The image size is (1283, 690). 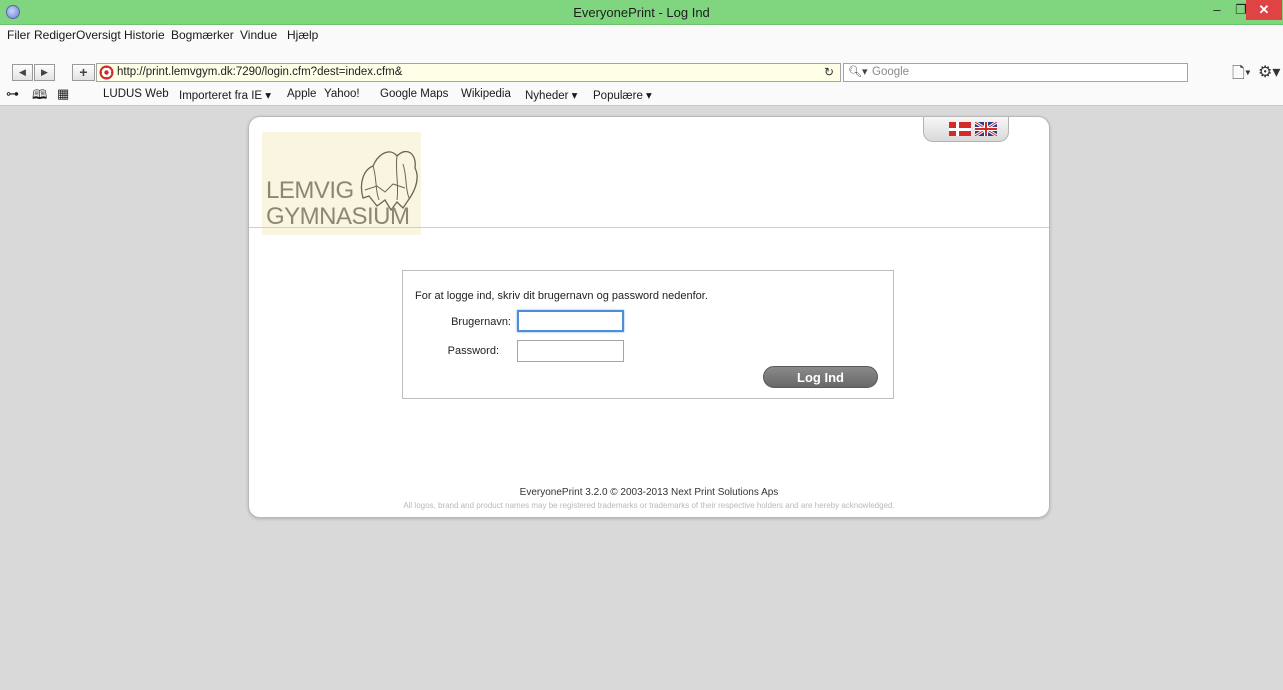 I want to click on bookmark-populaere: Populære ▾, so click(x=622, y=95).